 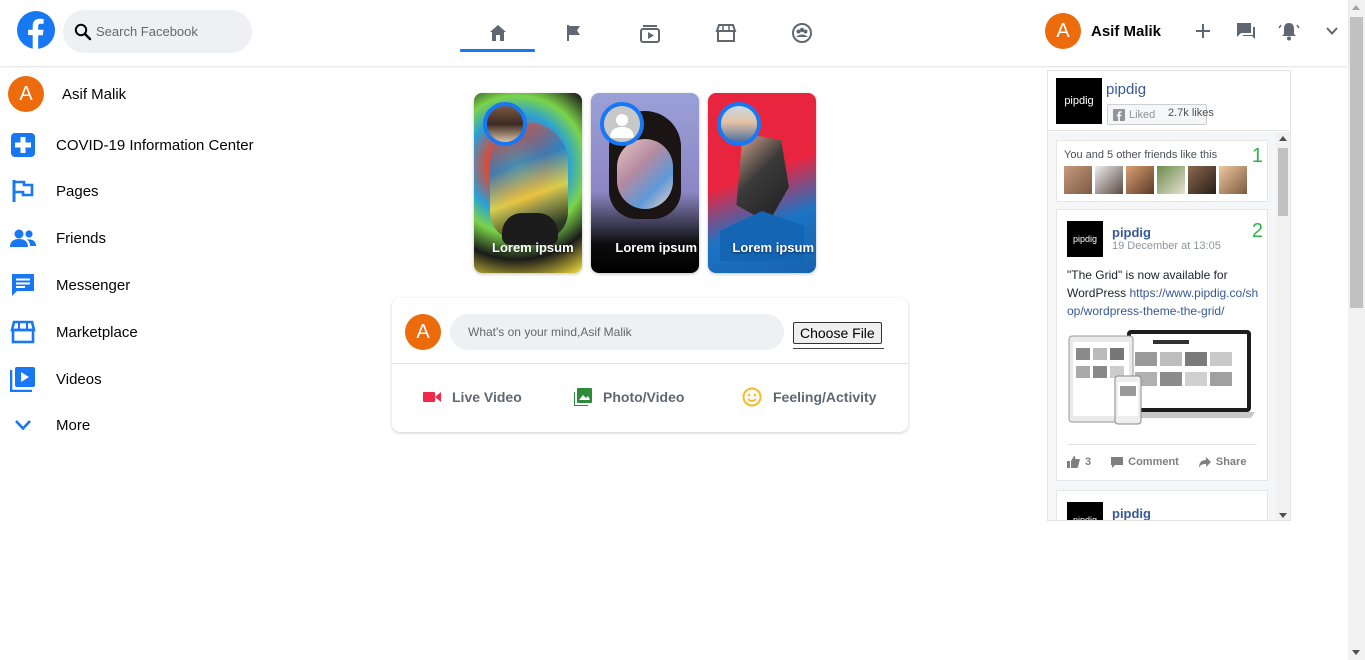 I want to click on search-box, so click(x=157, y=31).